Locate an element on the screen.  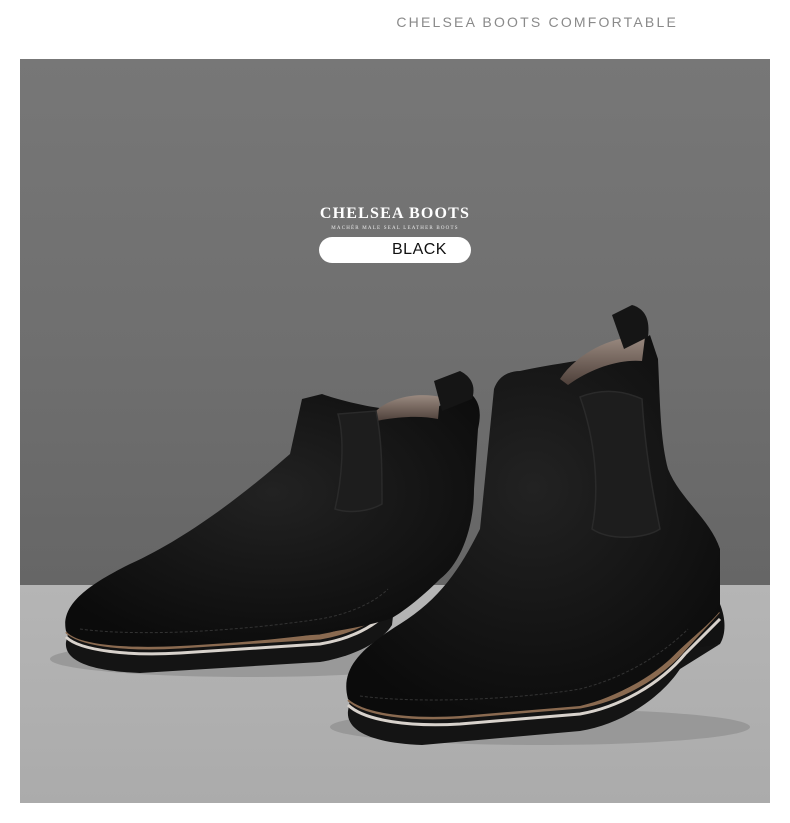
left-boot-elastic is located at coordinates (358, 461).